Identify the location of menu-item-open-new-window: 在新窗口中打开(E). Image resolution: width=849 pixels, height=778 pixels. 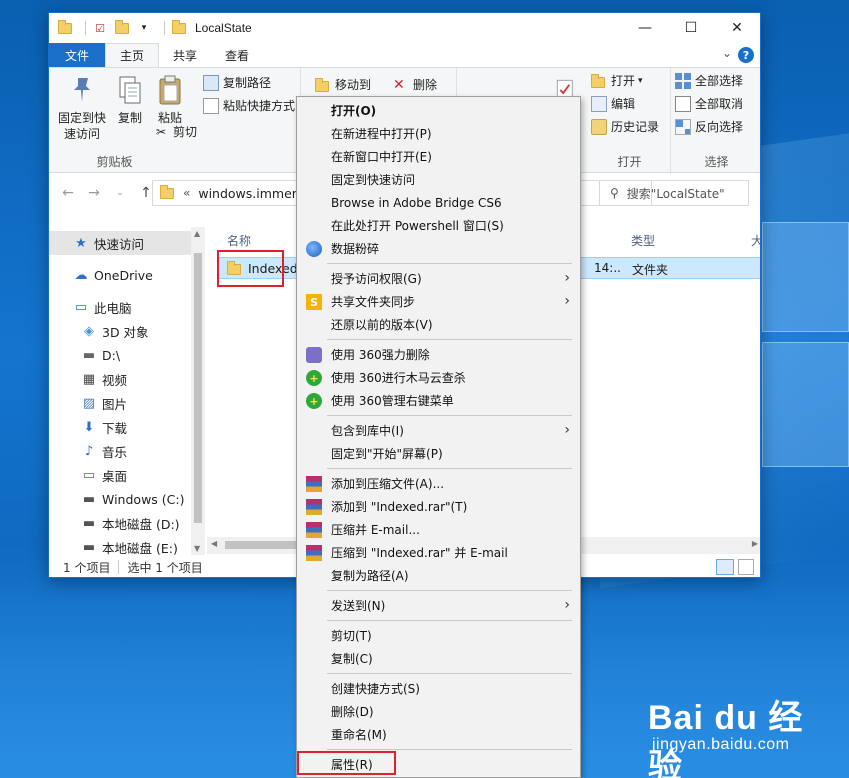
(438, 156).